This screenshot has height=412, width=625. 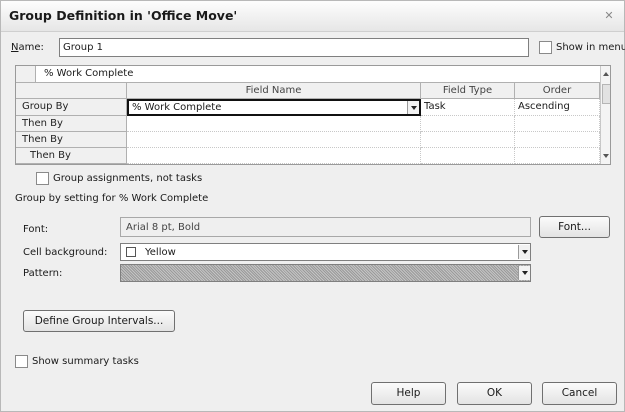 What do you see at coordinates (557, 91) in the screenshot?
I see `column-header-order: Order` at bounding box center [557, 91].